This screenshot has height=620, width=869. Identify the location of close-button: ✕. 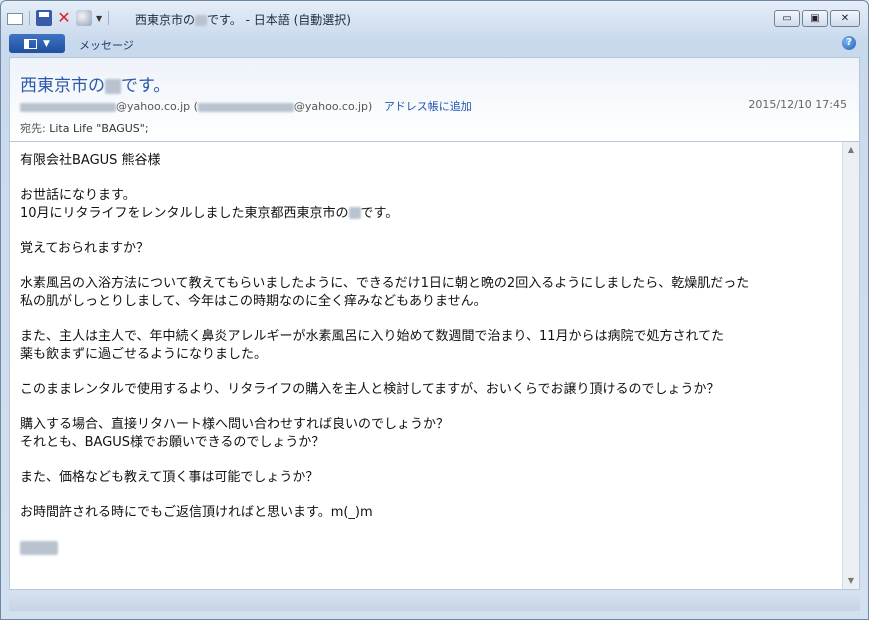
(845, 18).